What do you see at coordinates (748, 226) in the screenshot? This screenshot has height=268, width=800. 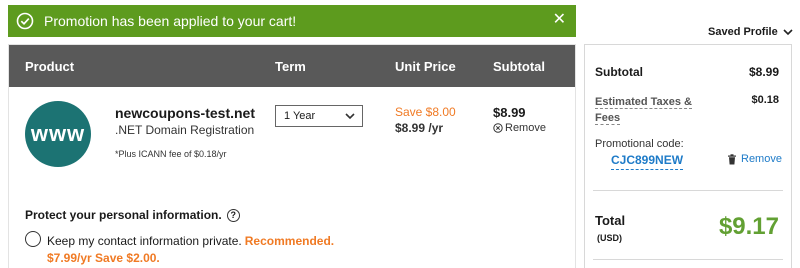 I see `total-value: $9.17` at bounding box center [748, 226].